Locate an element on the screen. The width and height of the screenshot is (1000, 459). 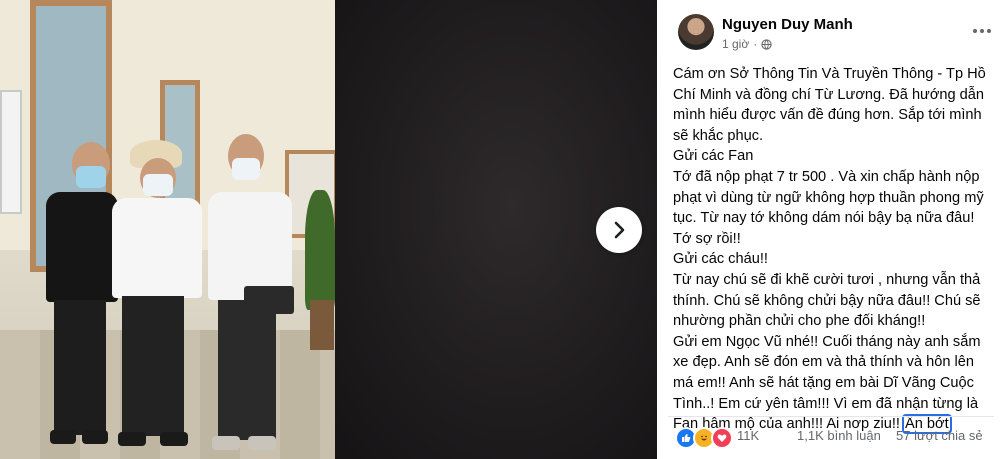
post-time: 1 giờ is located at coordinates (735, 44).